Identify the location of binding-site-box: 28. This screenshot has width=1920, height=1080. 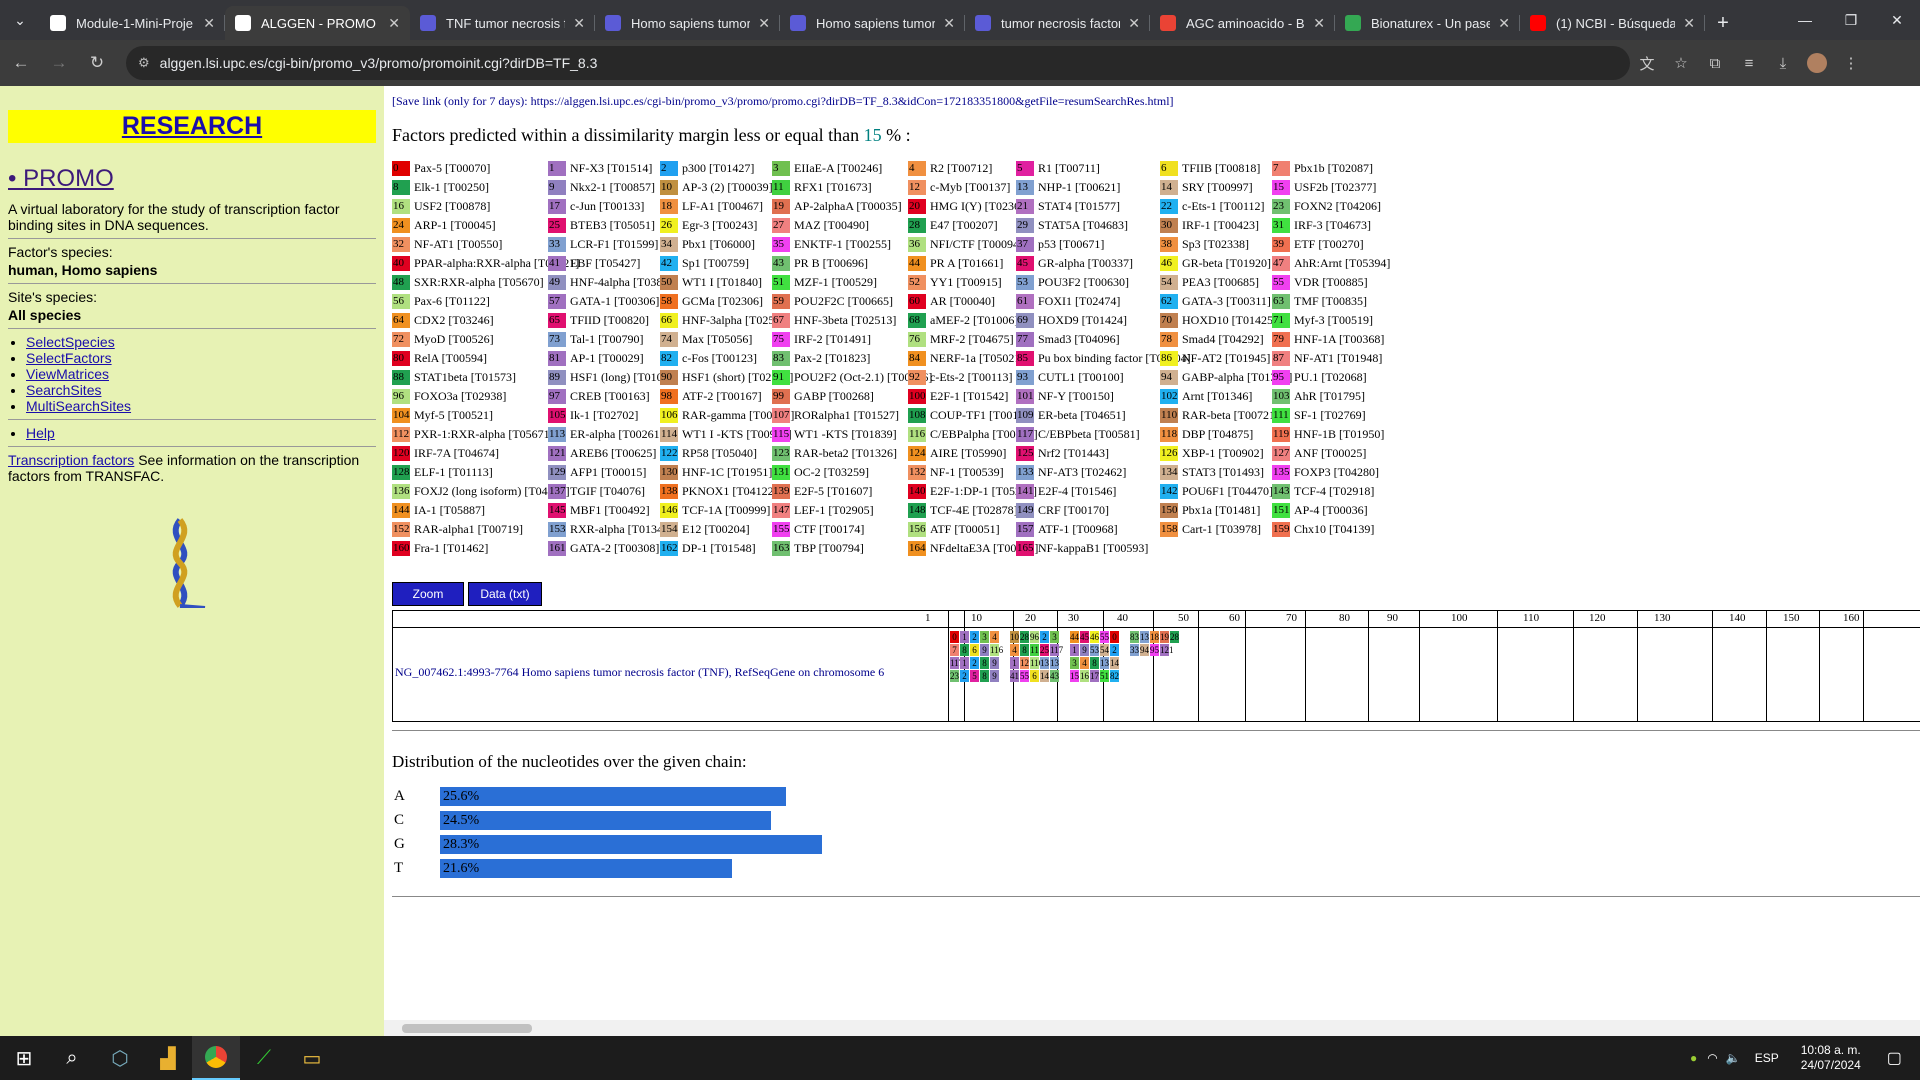
(1024, 637).